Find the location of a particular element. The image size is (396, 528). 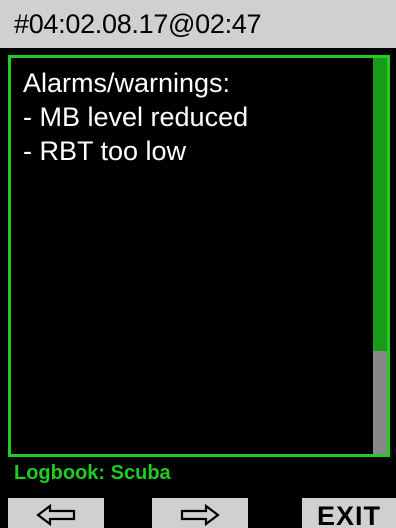

softkey-bar: EXIT is located at coordinates (198, 513).